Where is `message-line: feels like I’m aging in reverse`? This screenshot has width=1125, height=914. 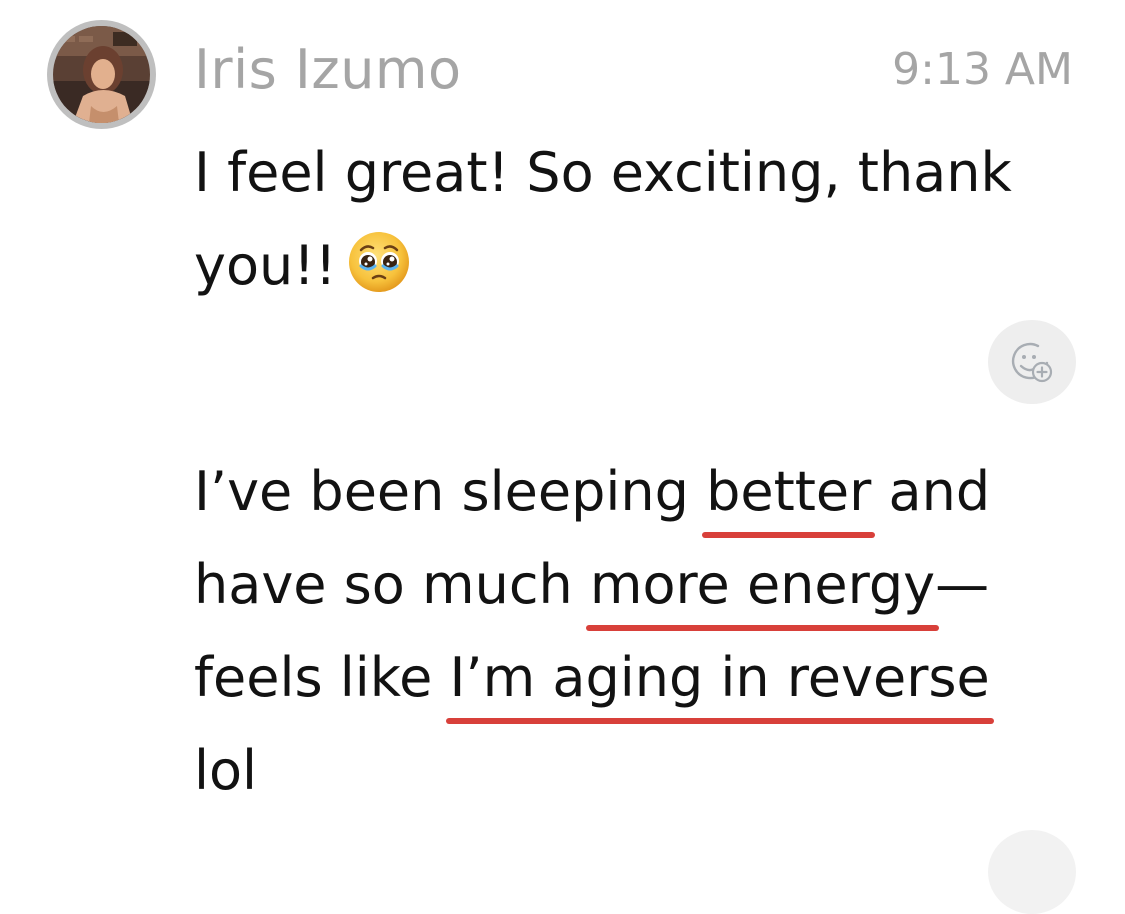 message-line: feels like I’m aging in reverse is located at coordinates (644, 677).